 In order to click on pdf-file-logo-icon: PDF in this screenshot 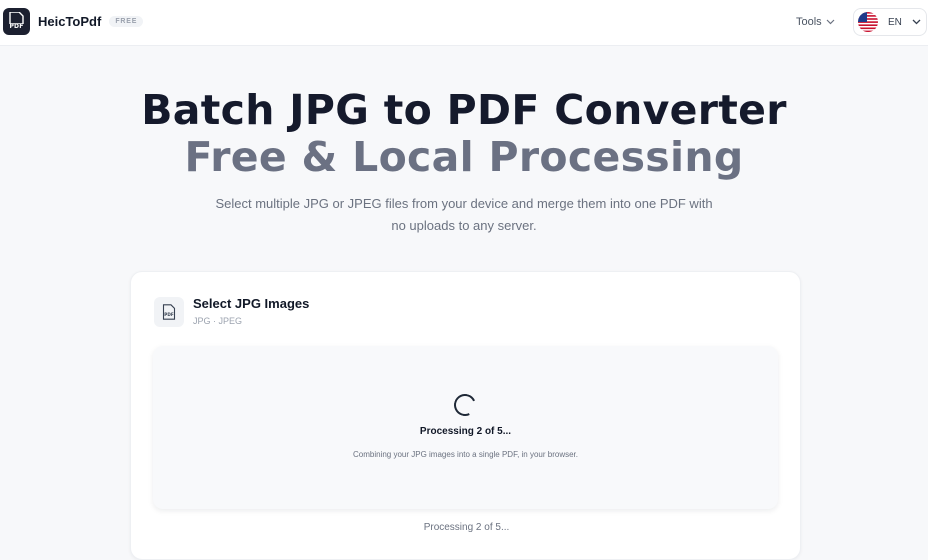, I will do `click(16, 21)`.